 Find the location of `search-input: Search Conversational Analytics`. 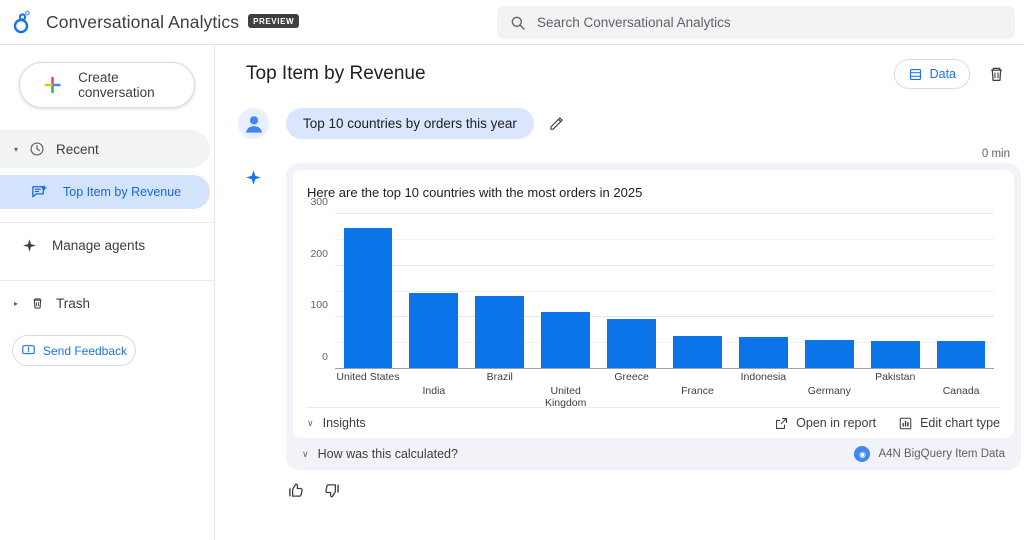

search-input: Search Conversational Analytics is located at coordinates (756, 22).